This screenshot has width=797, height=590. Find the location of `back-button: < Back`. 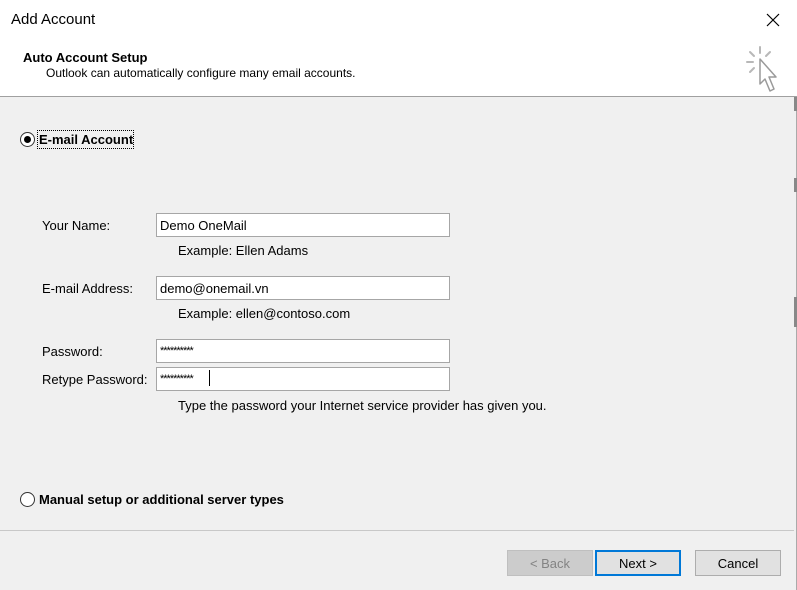

back-button: < Back is located at coordinates (550, 563).